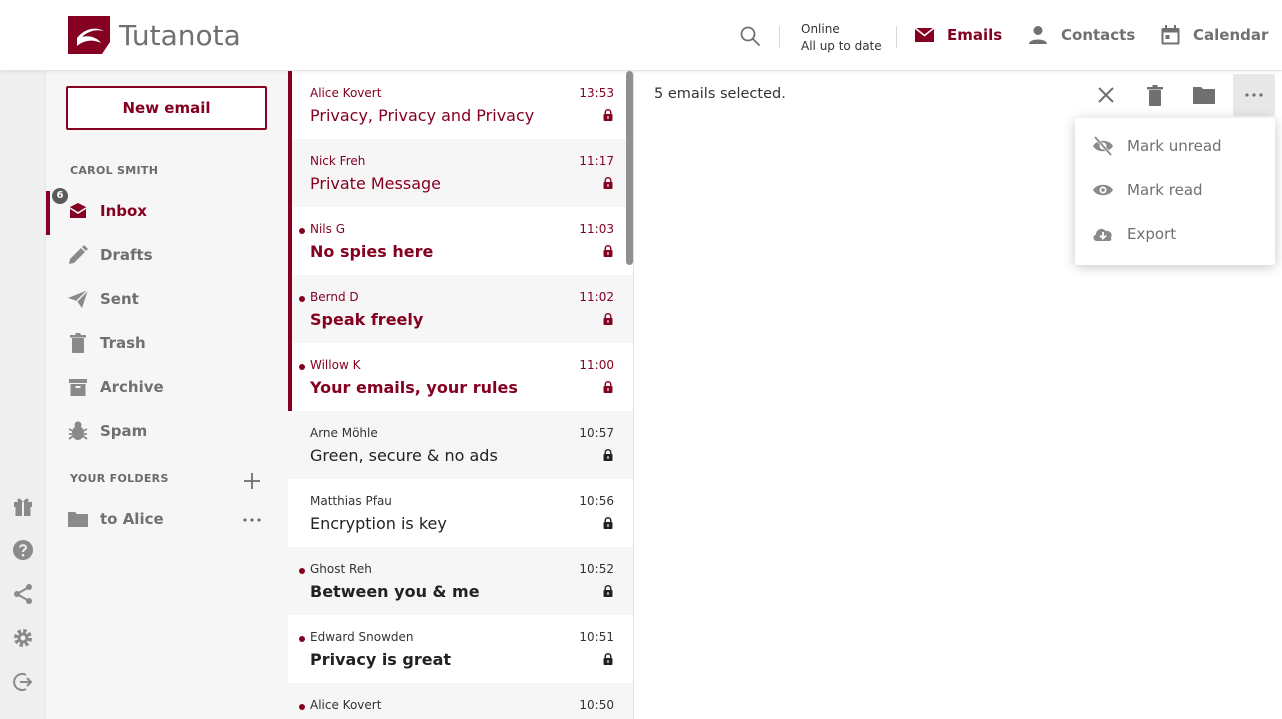 This screenshot has height=719, width=1282. Describe the element at coordinates (750, 36) in the screenshot. I see `search-icon` at that location.